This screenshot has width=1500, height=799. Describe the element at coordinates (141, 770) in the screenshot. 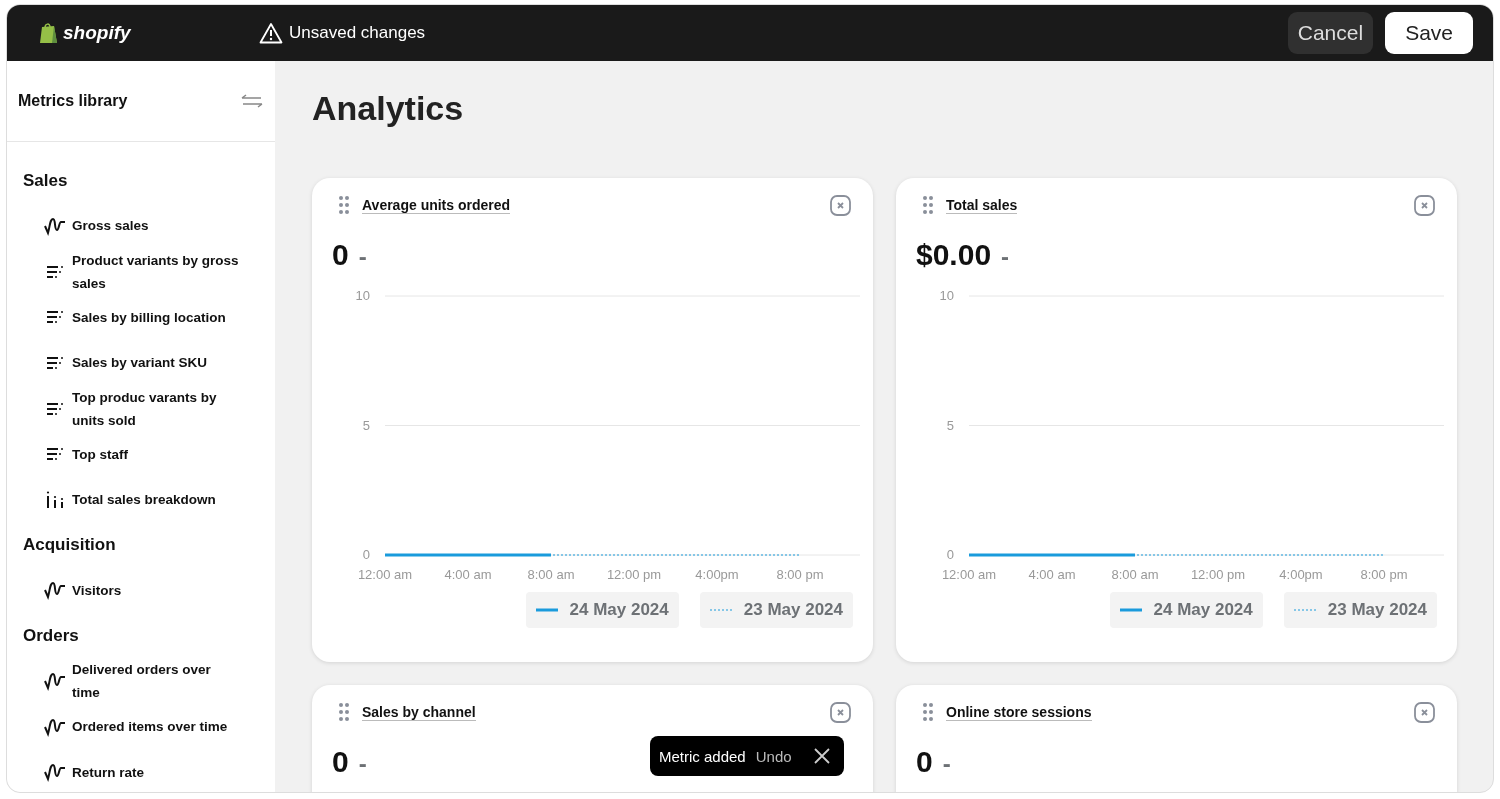

I see `metric-item: Return rate` at that location.